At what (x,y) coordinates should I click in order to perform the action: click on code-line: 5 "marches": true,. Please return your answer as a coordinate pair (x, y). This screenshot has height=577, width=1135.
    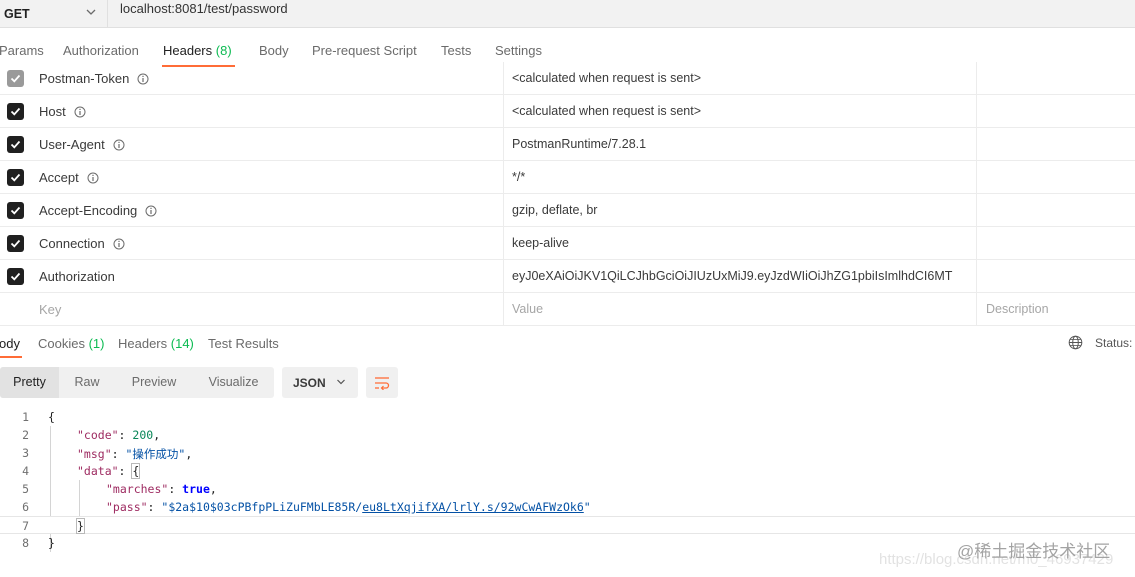
    Looking at the image, I should click on (567, 489).